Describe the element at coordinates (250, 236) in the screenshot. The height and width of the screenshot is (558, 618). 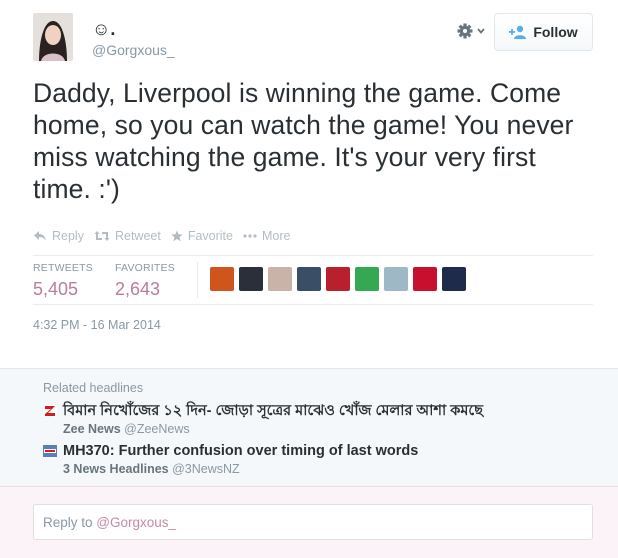
I see `more-dots-icon` at that location.